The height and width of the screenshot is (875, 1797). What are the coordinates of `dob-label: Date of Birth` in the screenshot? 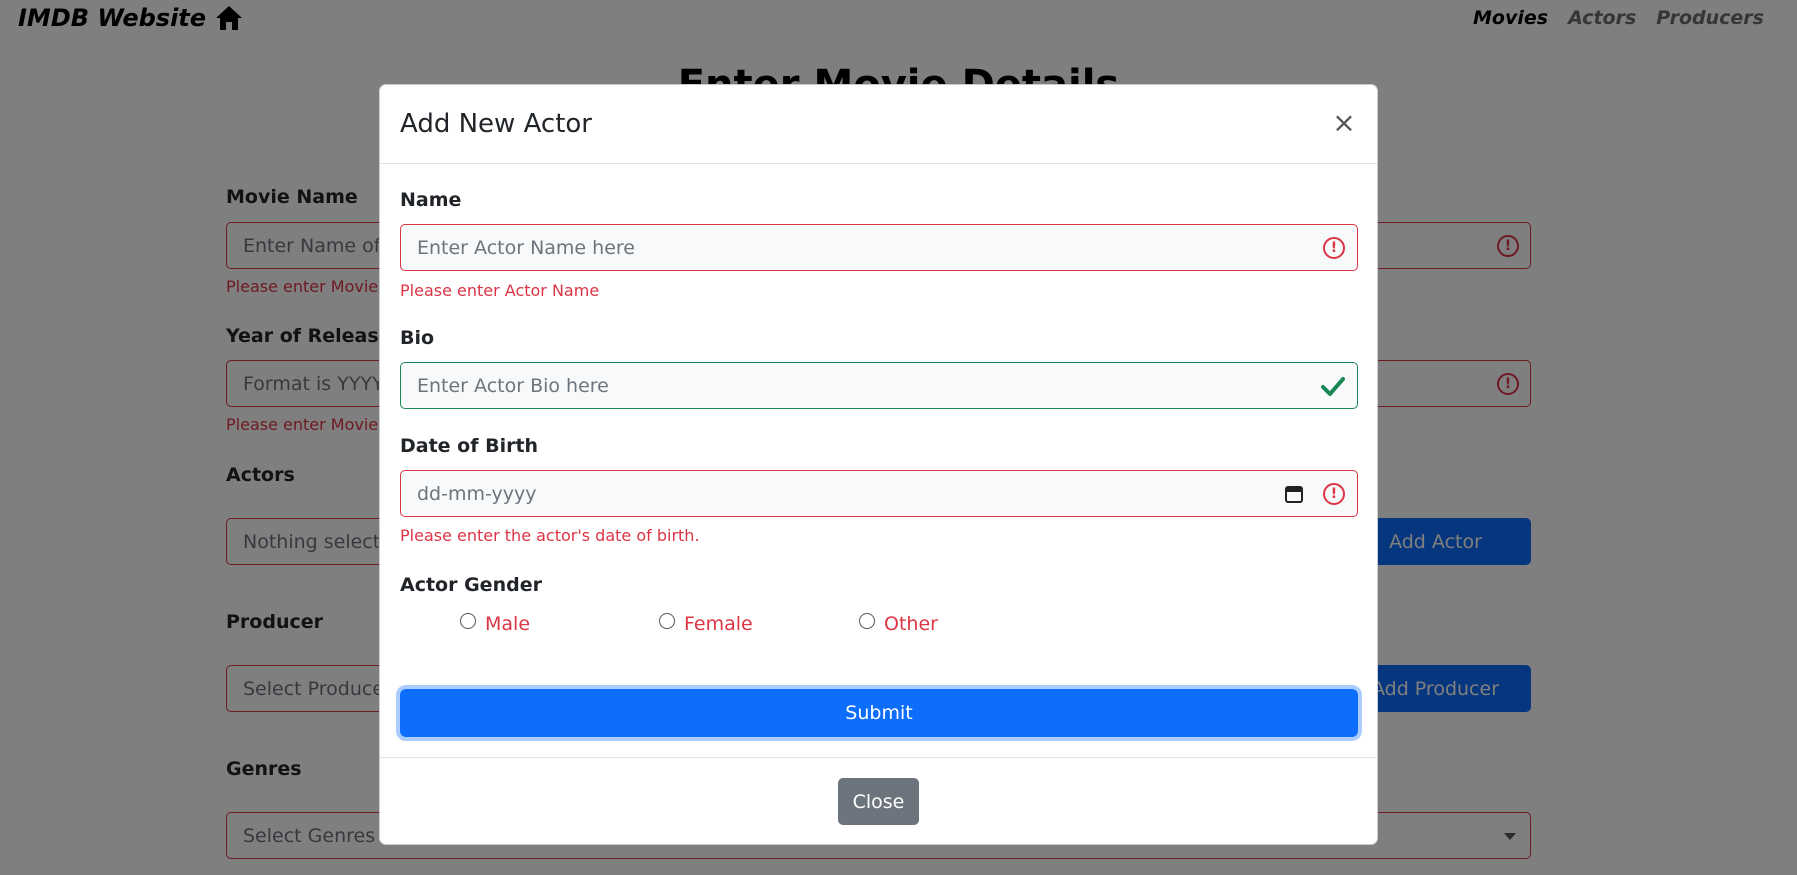 It's located at (469, 446).